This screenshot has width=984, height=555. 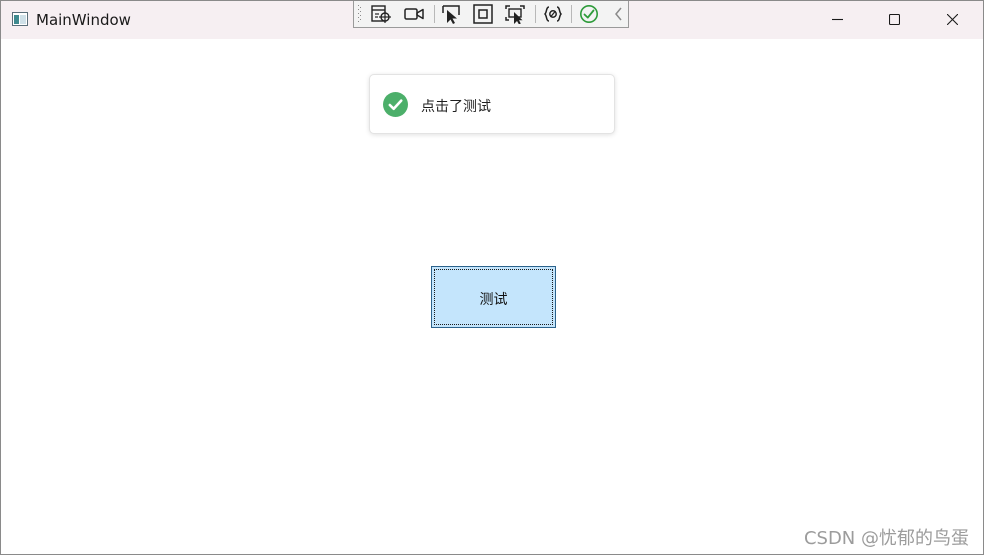 I want to click on window-title: MainWindow, so click(x=83, y=20).